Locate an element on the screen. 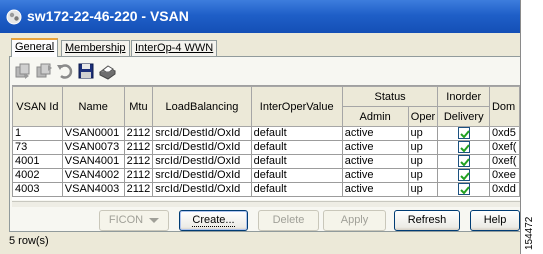 The height and width of the screenshot is (254, 543). col-header-interoper-value: InterOperValue is located at coordinates (296, 106).